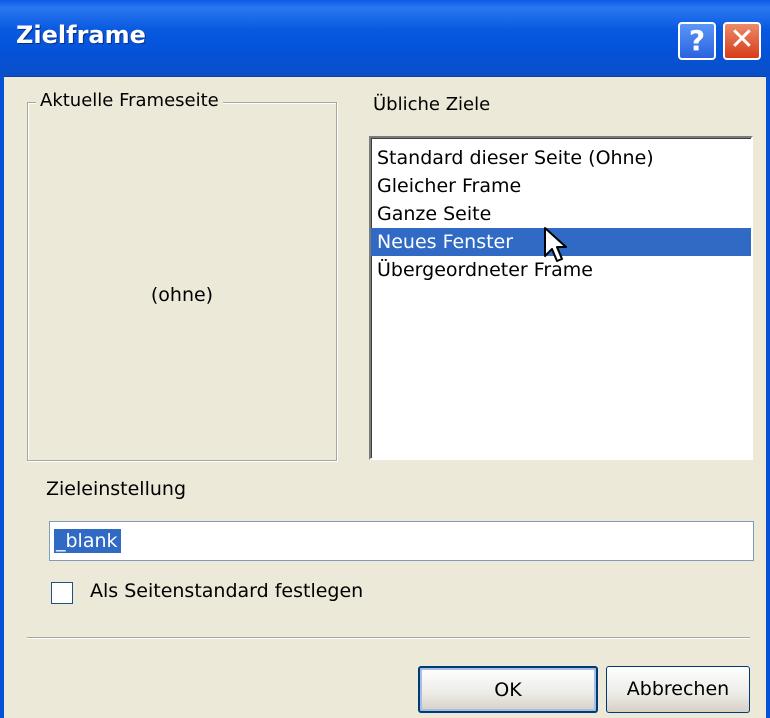 This screenshot has height=718, width=770. I want to click on separator, so click(388, 638).